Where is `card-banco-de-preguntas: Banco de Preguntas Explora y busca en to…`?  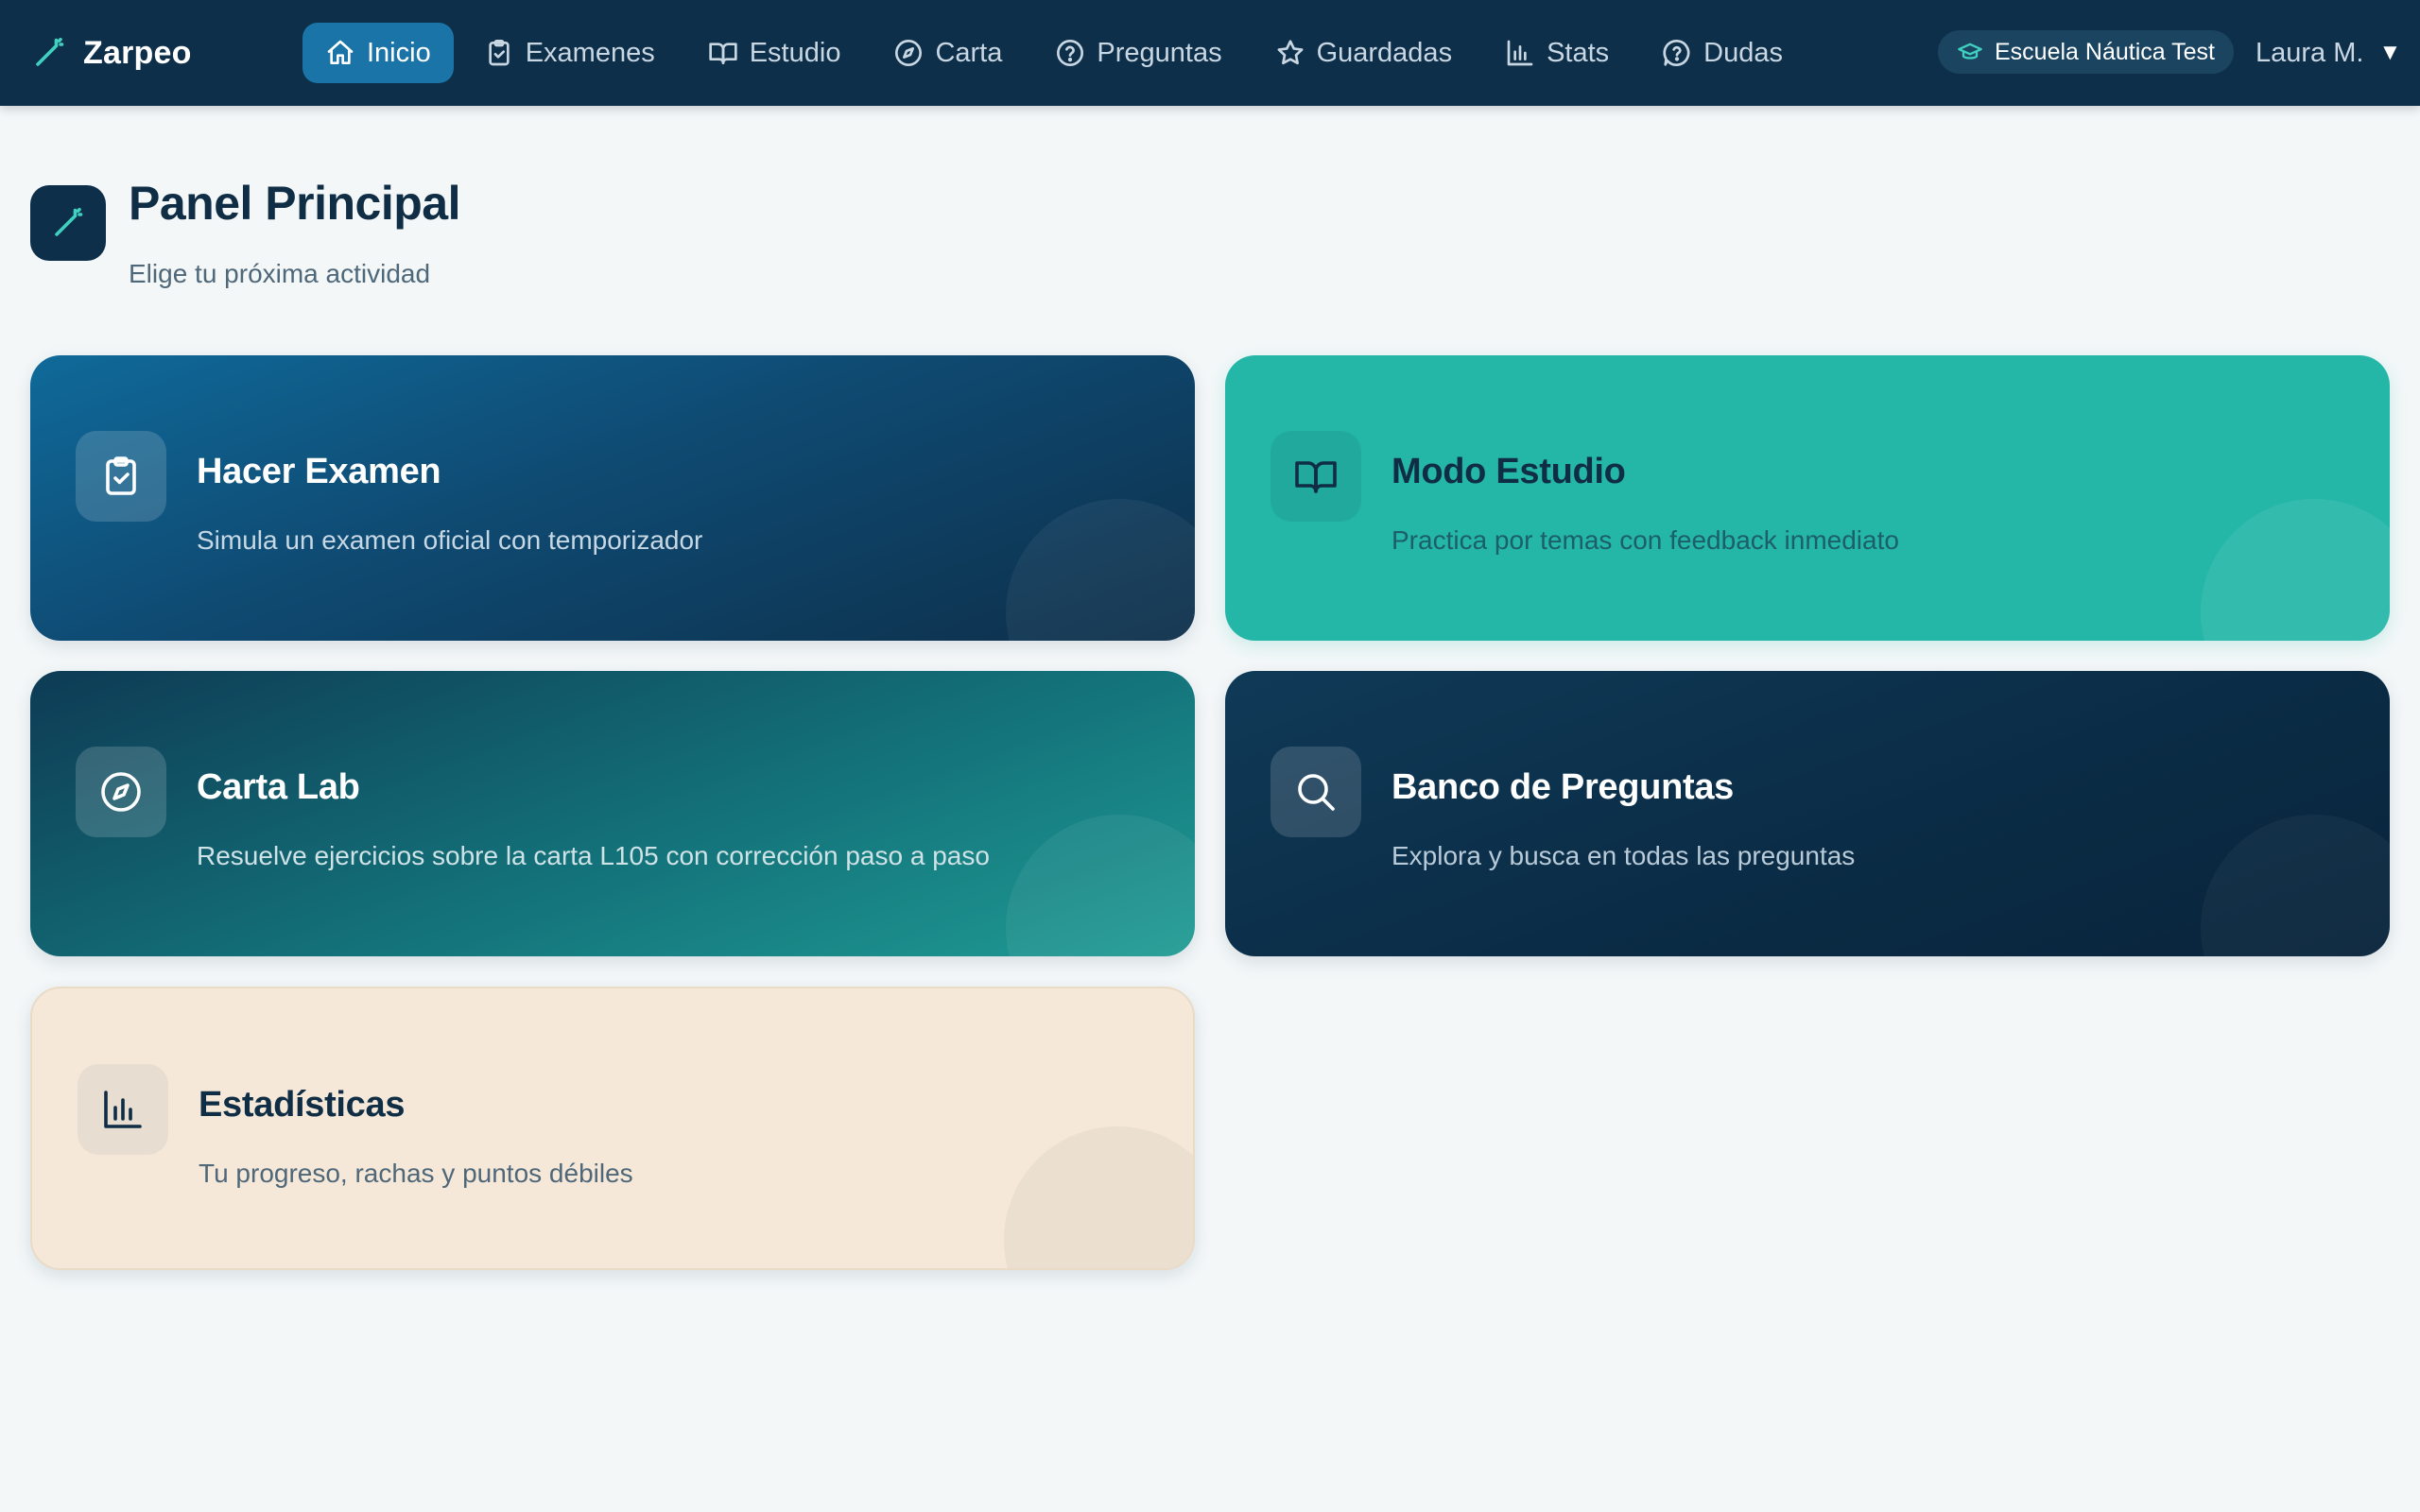 card-banco-de-preguntas: Banco de Preguntas Explora y busca en to… is located at coordinates (1808, 813).